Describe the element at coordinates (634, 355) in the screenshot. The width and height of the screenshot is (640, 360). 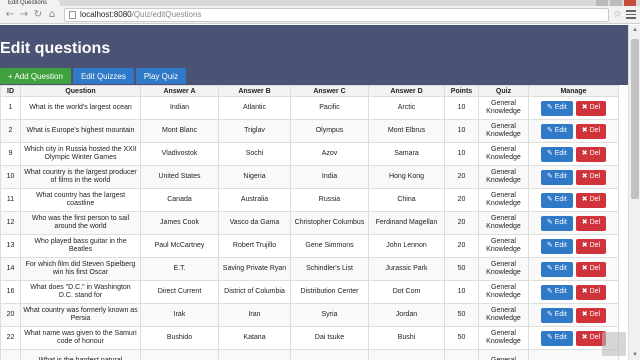
I see `scroll-down-icon: ▼` at that location.